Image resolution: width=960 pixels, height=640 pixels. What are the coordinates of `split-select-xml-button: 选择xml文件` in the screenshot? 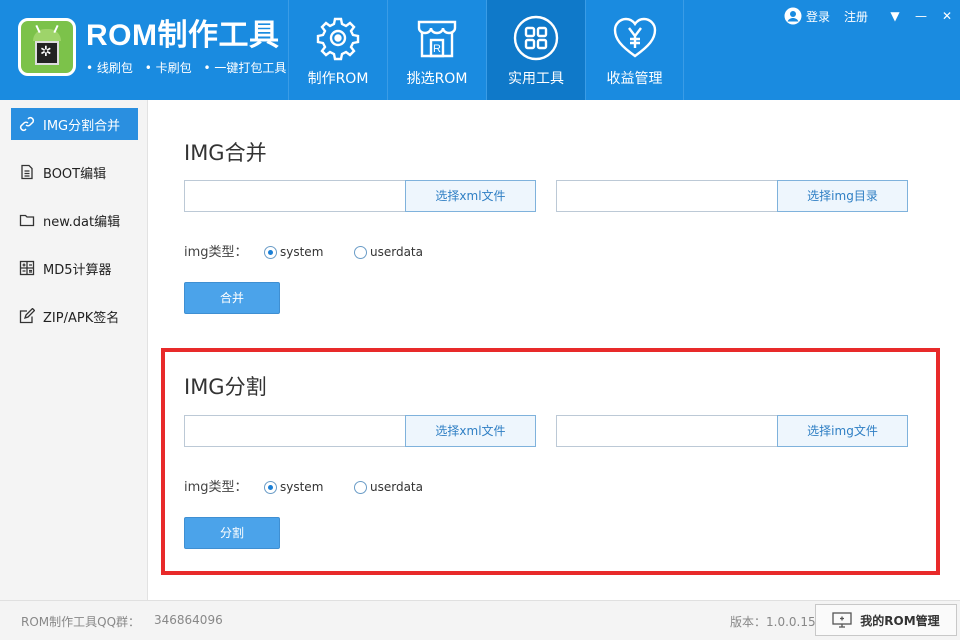 It's located at (470, 431).